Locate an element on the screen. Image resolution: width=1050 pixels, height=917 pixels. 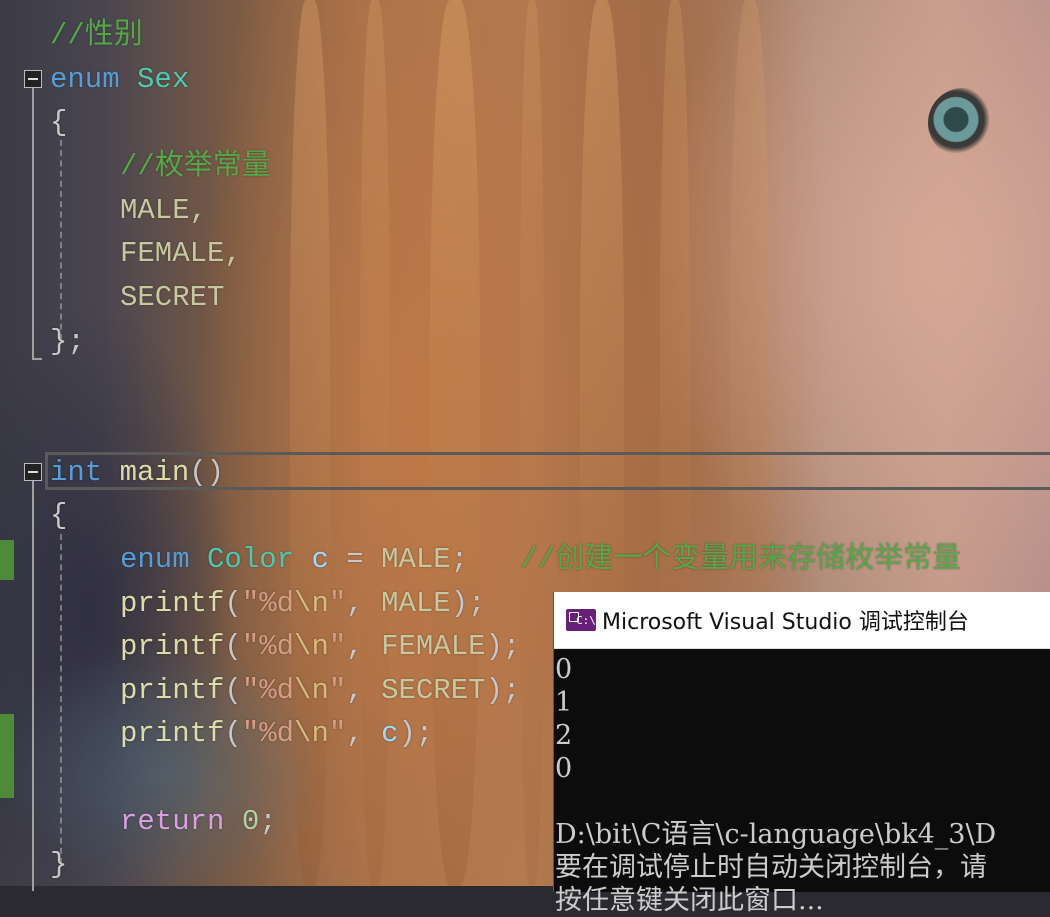
code-line-13: enum Color c = MALE; //创建一个变量用来存储枚举常量 is located at coordinates (540, 560).